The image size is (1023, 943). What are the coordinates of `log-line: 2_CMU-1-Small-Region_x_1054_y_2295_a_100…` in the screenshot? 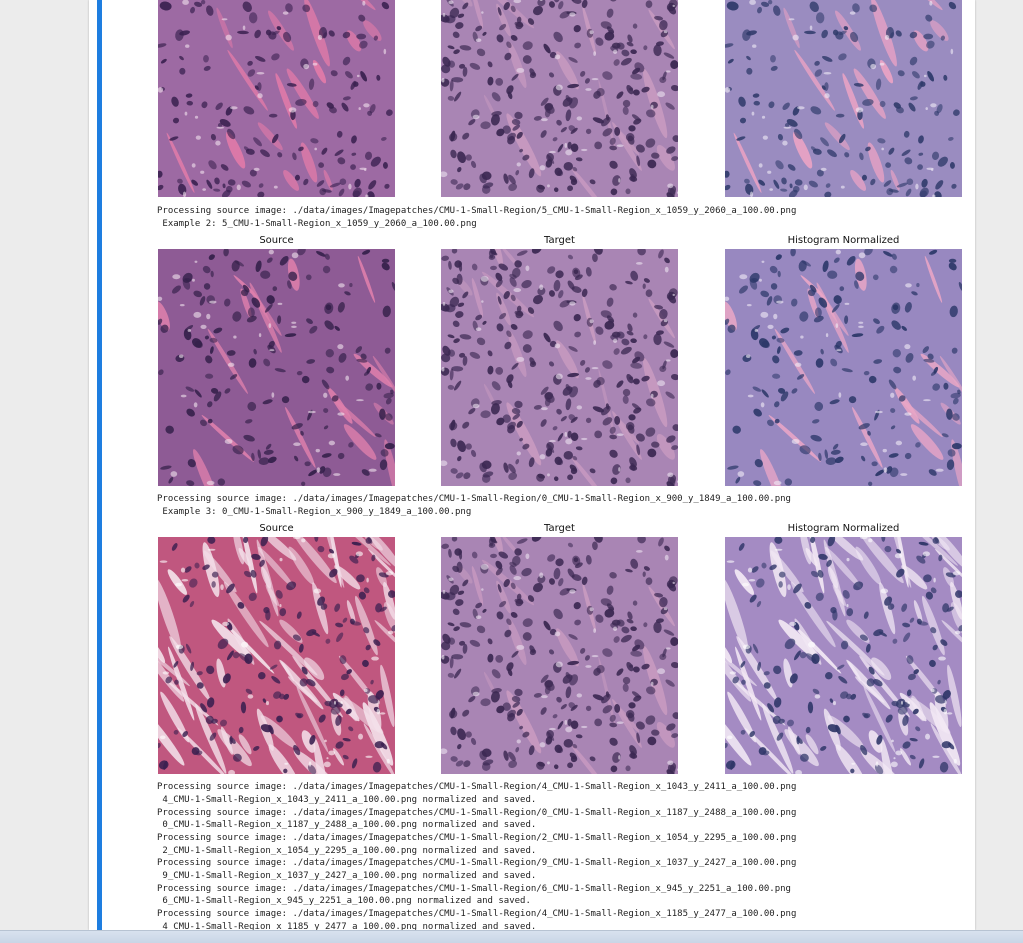 It's located at (562, 851).